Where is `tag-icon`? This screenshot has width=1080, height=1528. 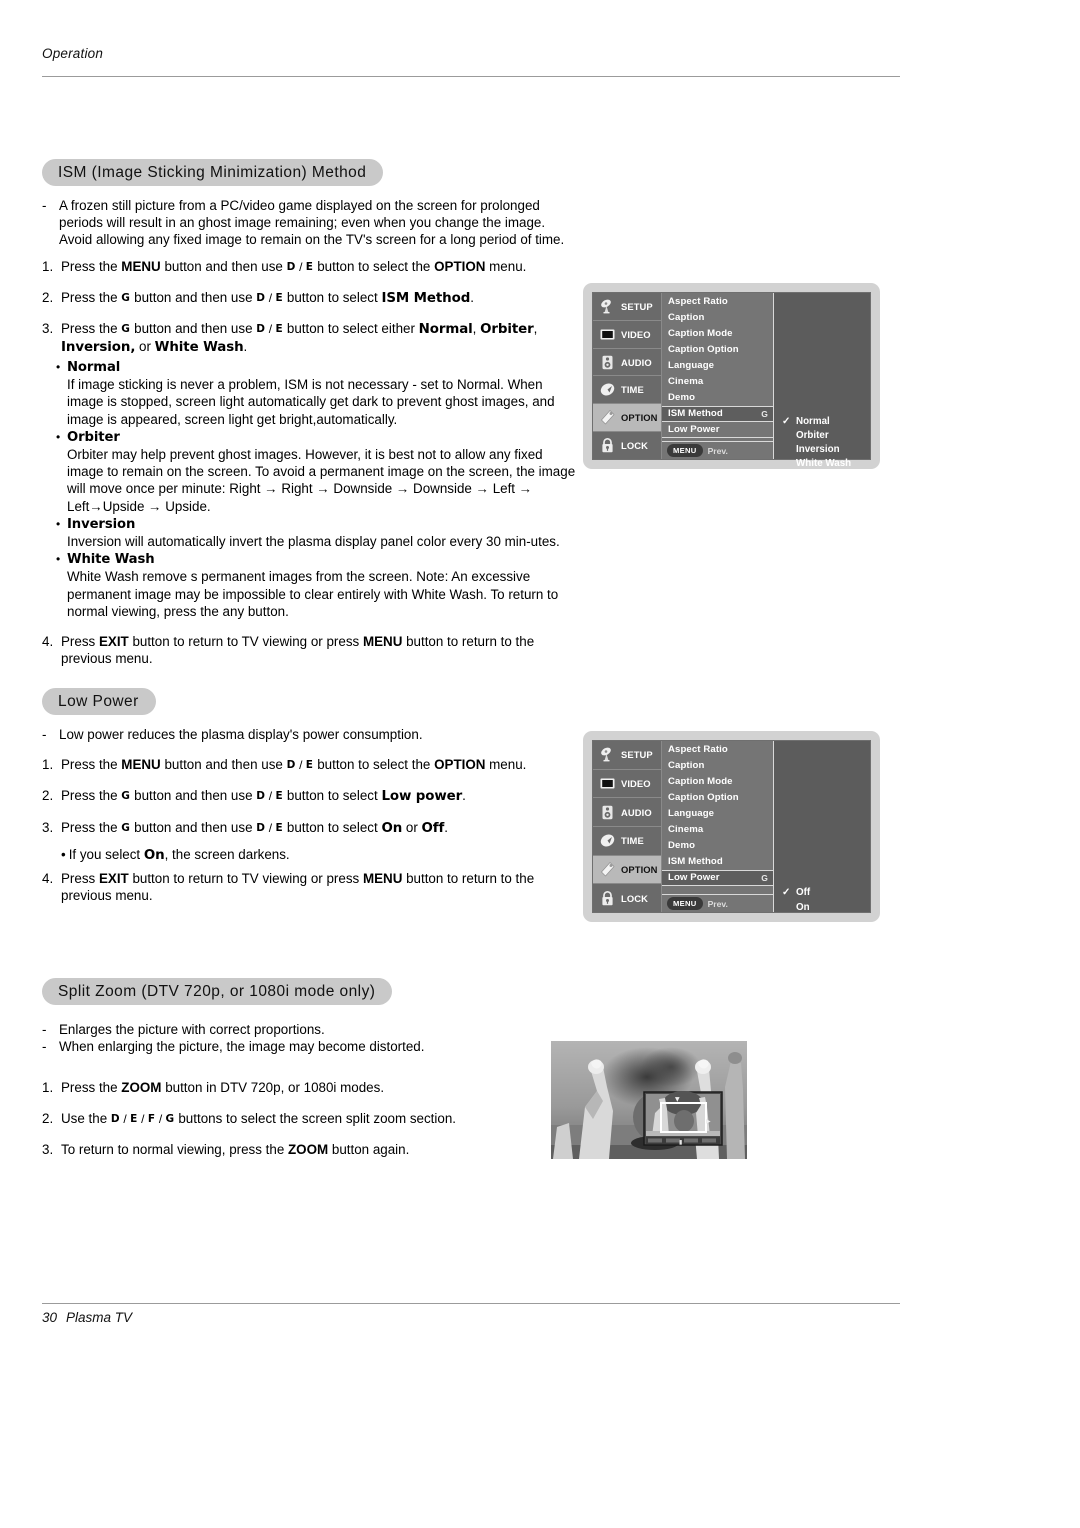 tag-icon is located at coordinates (607, 869).